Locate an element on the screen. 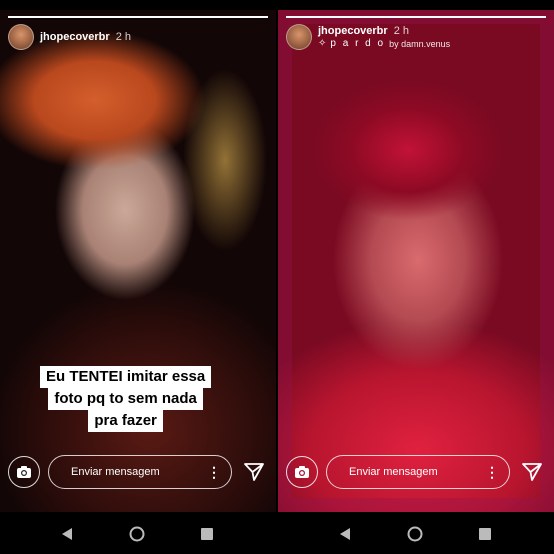 The image size is (554, 554). song-title: p a r d o is located at coordinates (358, 43).